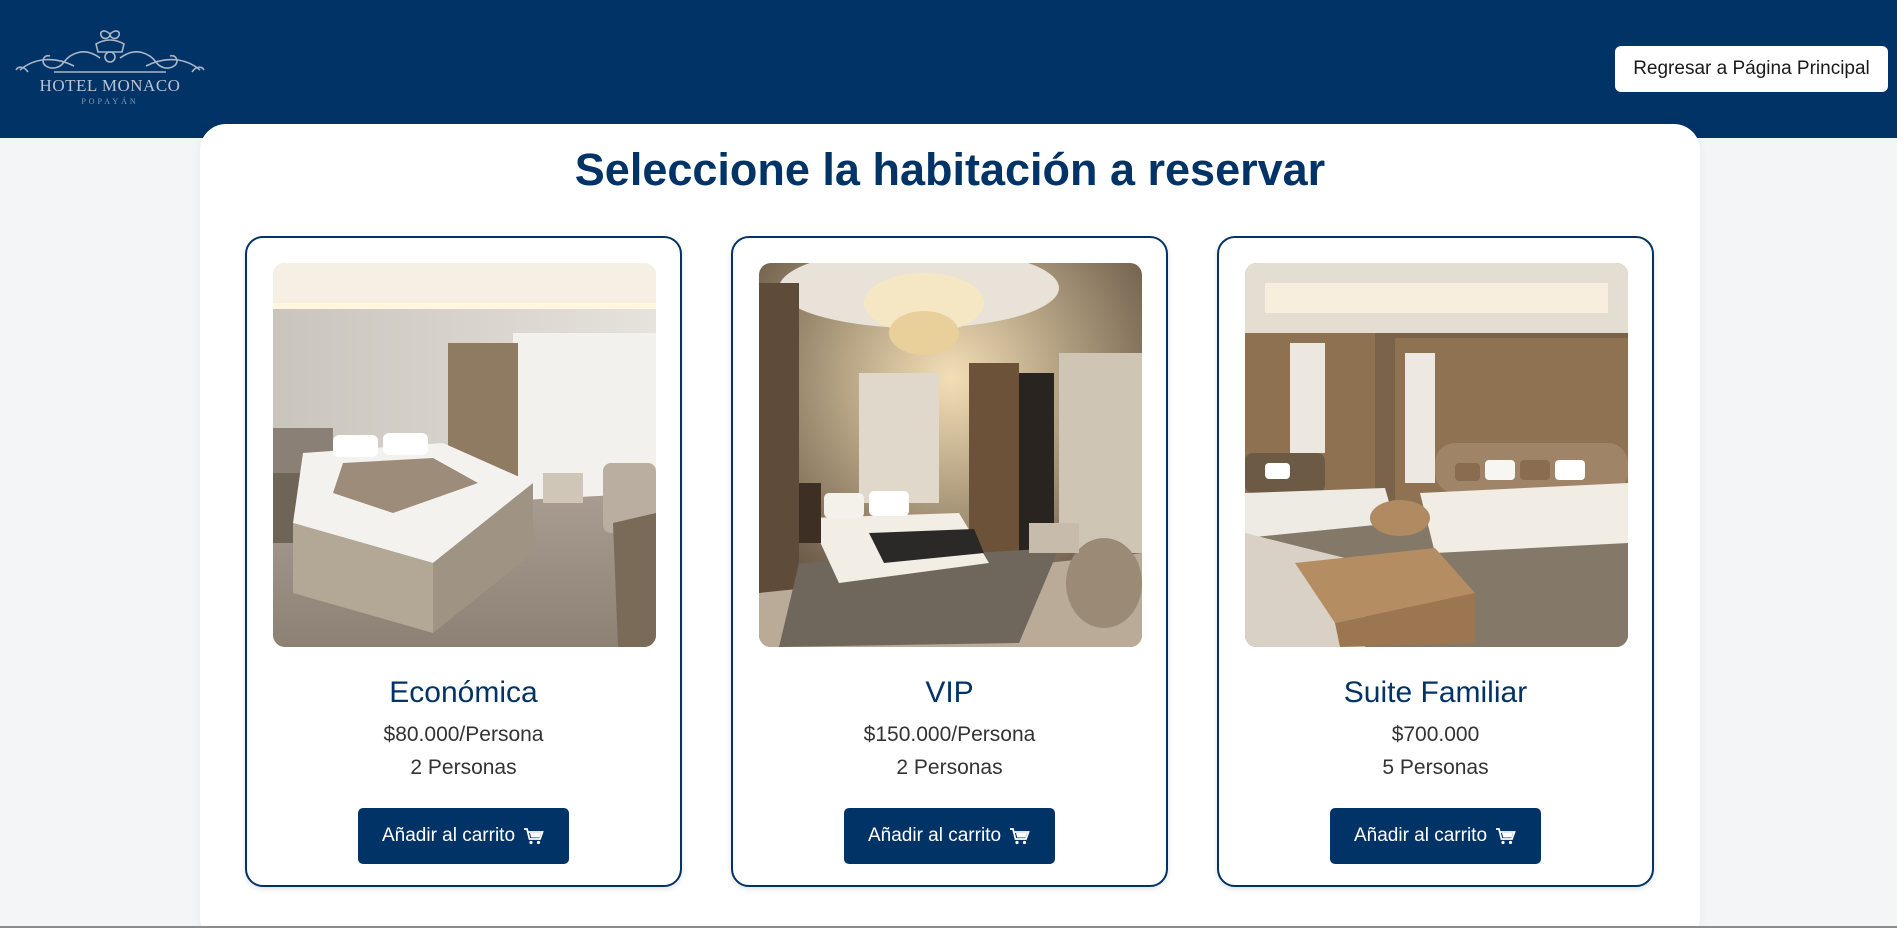 The image size is (1897, 928). What do you see at coordinates (463, 692) in the screenshot?
I see `room-name: Económica` at bounding box center [463, 692].